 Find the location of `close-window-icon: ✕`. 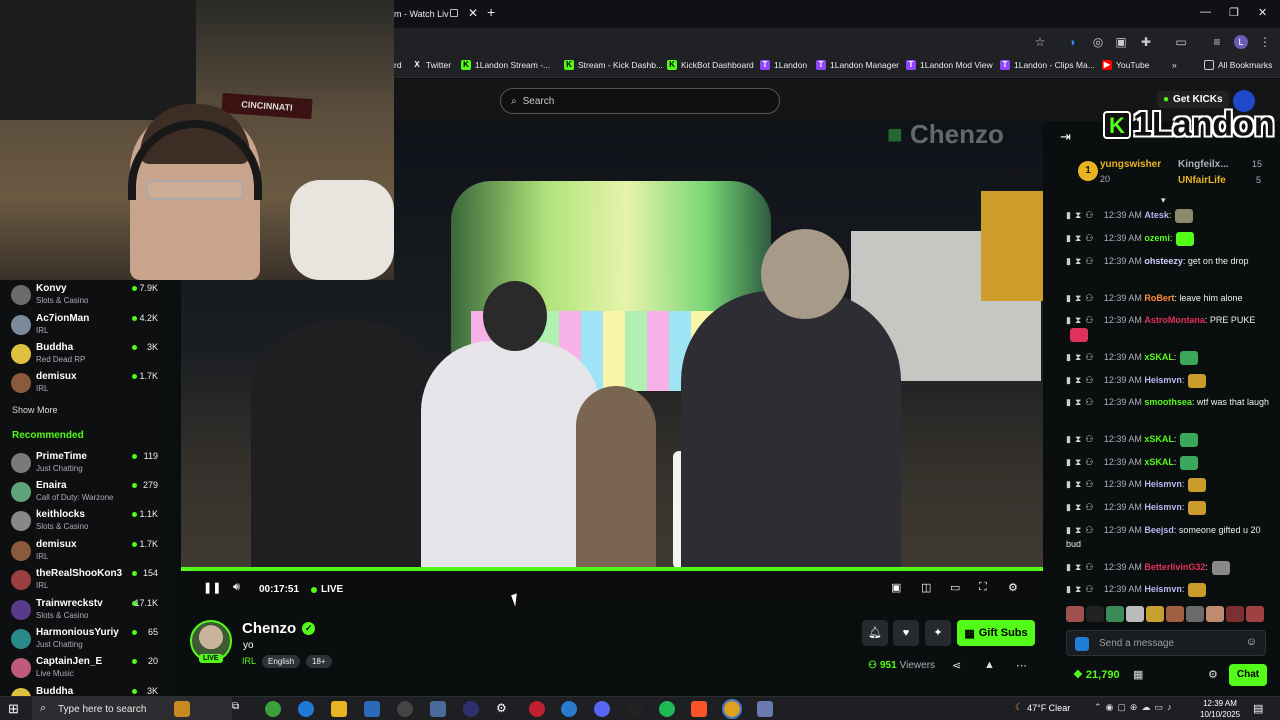

close-window-icon: ✕ is located at coordinates (1262, 12).